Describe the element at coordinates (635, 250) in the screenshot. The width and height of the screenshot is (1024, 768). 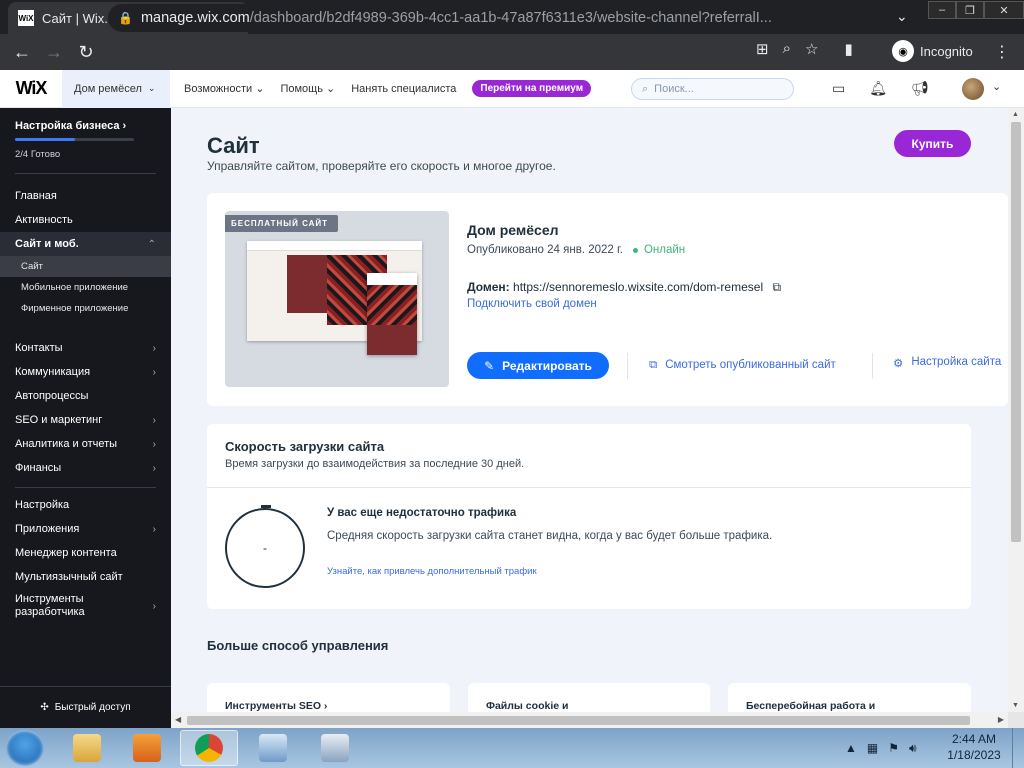
I see `online-dot-icon` at that location.